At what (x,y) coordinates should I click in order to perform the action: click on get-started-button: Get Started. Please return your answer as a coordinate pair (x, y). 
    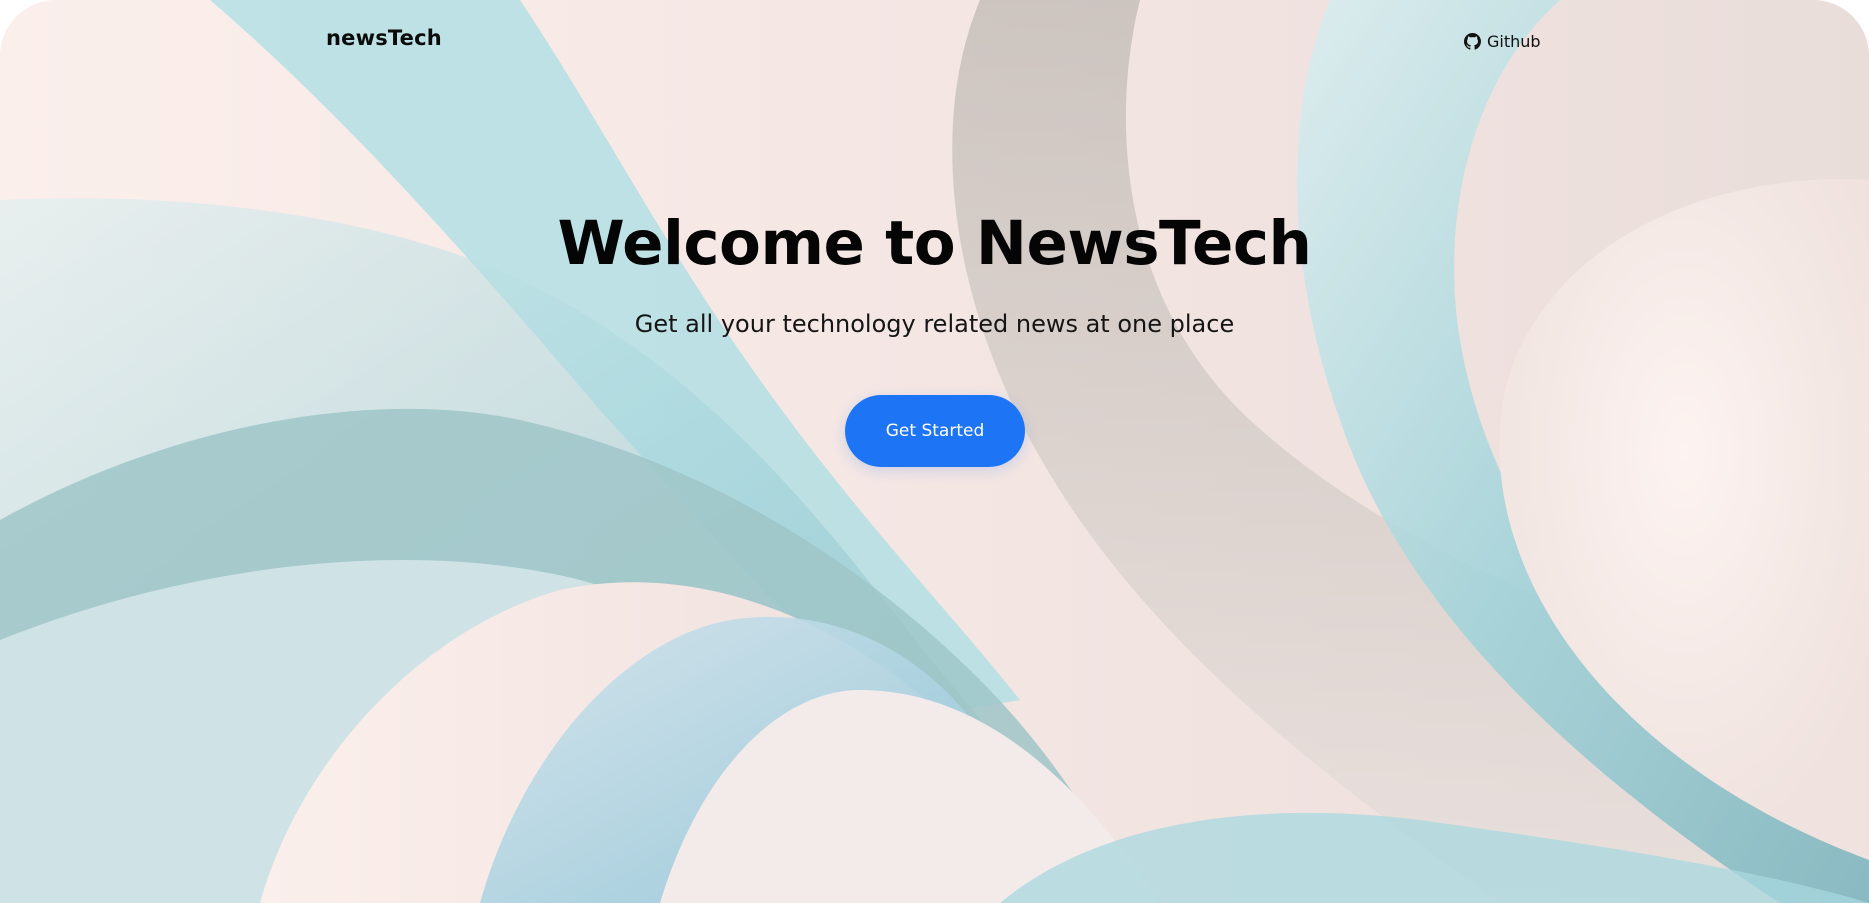
    Looking at the image, I should click on (935, 431).